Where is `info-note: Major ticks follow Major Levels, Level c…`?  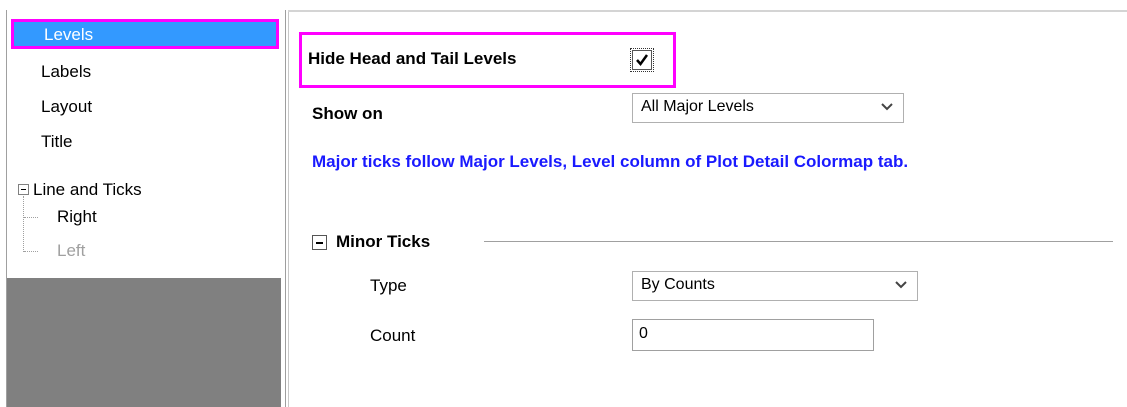 info-note: Major ticks follow Major Levels, Level c… is located at coordinates (610, 161).